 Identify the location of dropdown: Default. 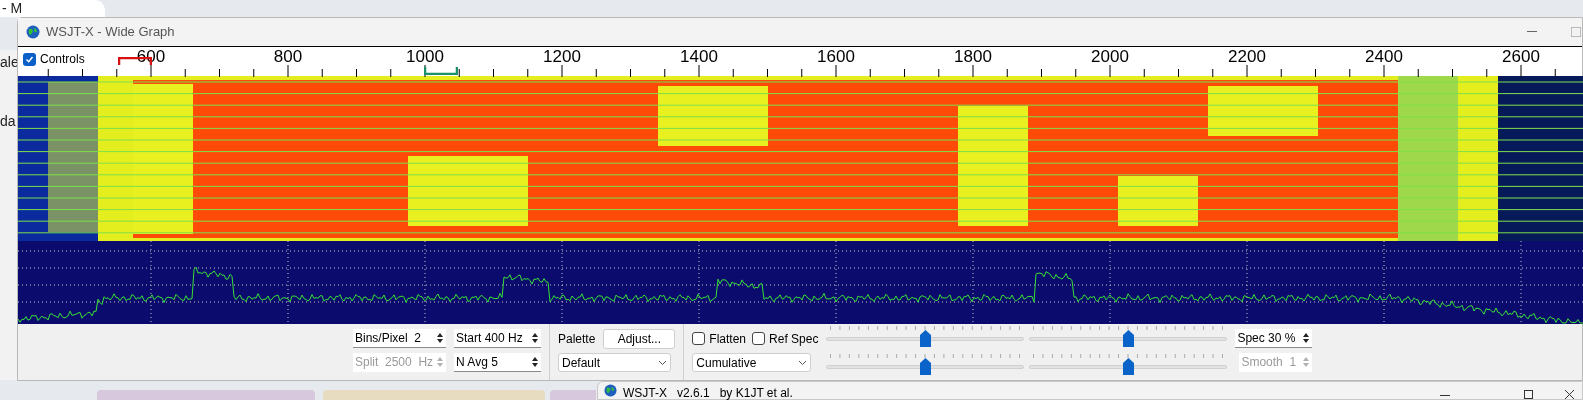
(614, 362).